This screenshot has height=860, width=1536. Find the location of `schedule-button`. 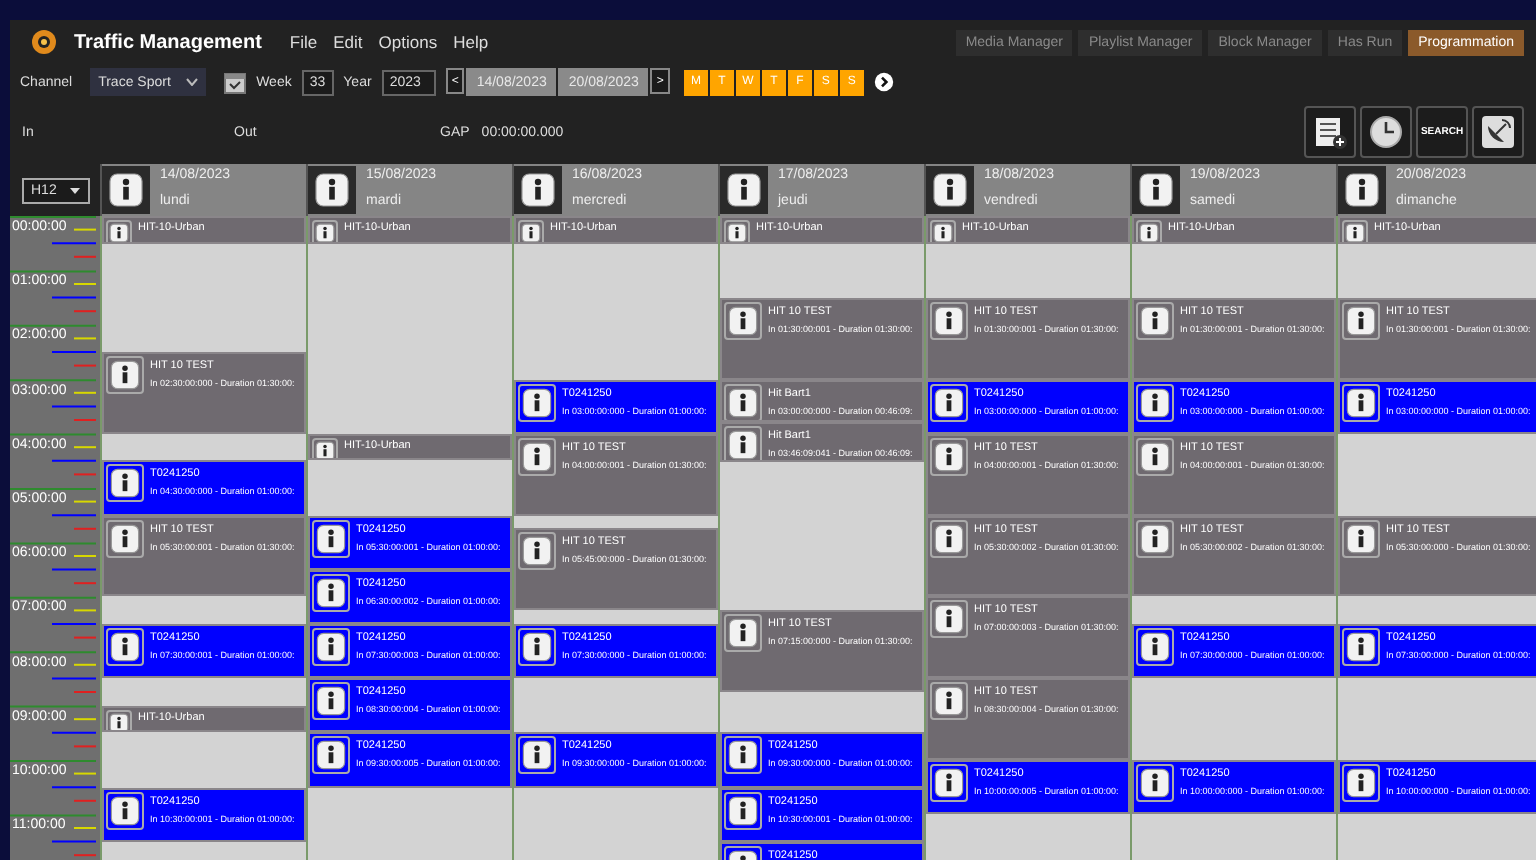

schedule-button is located at coordinates (1386, 132).